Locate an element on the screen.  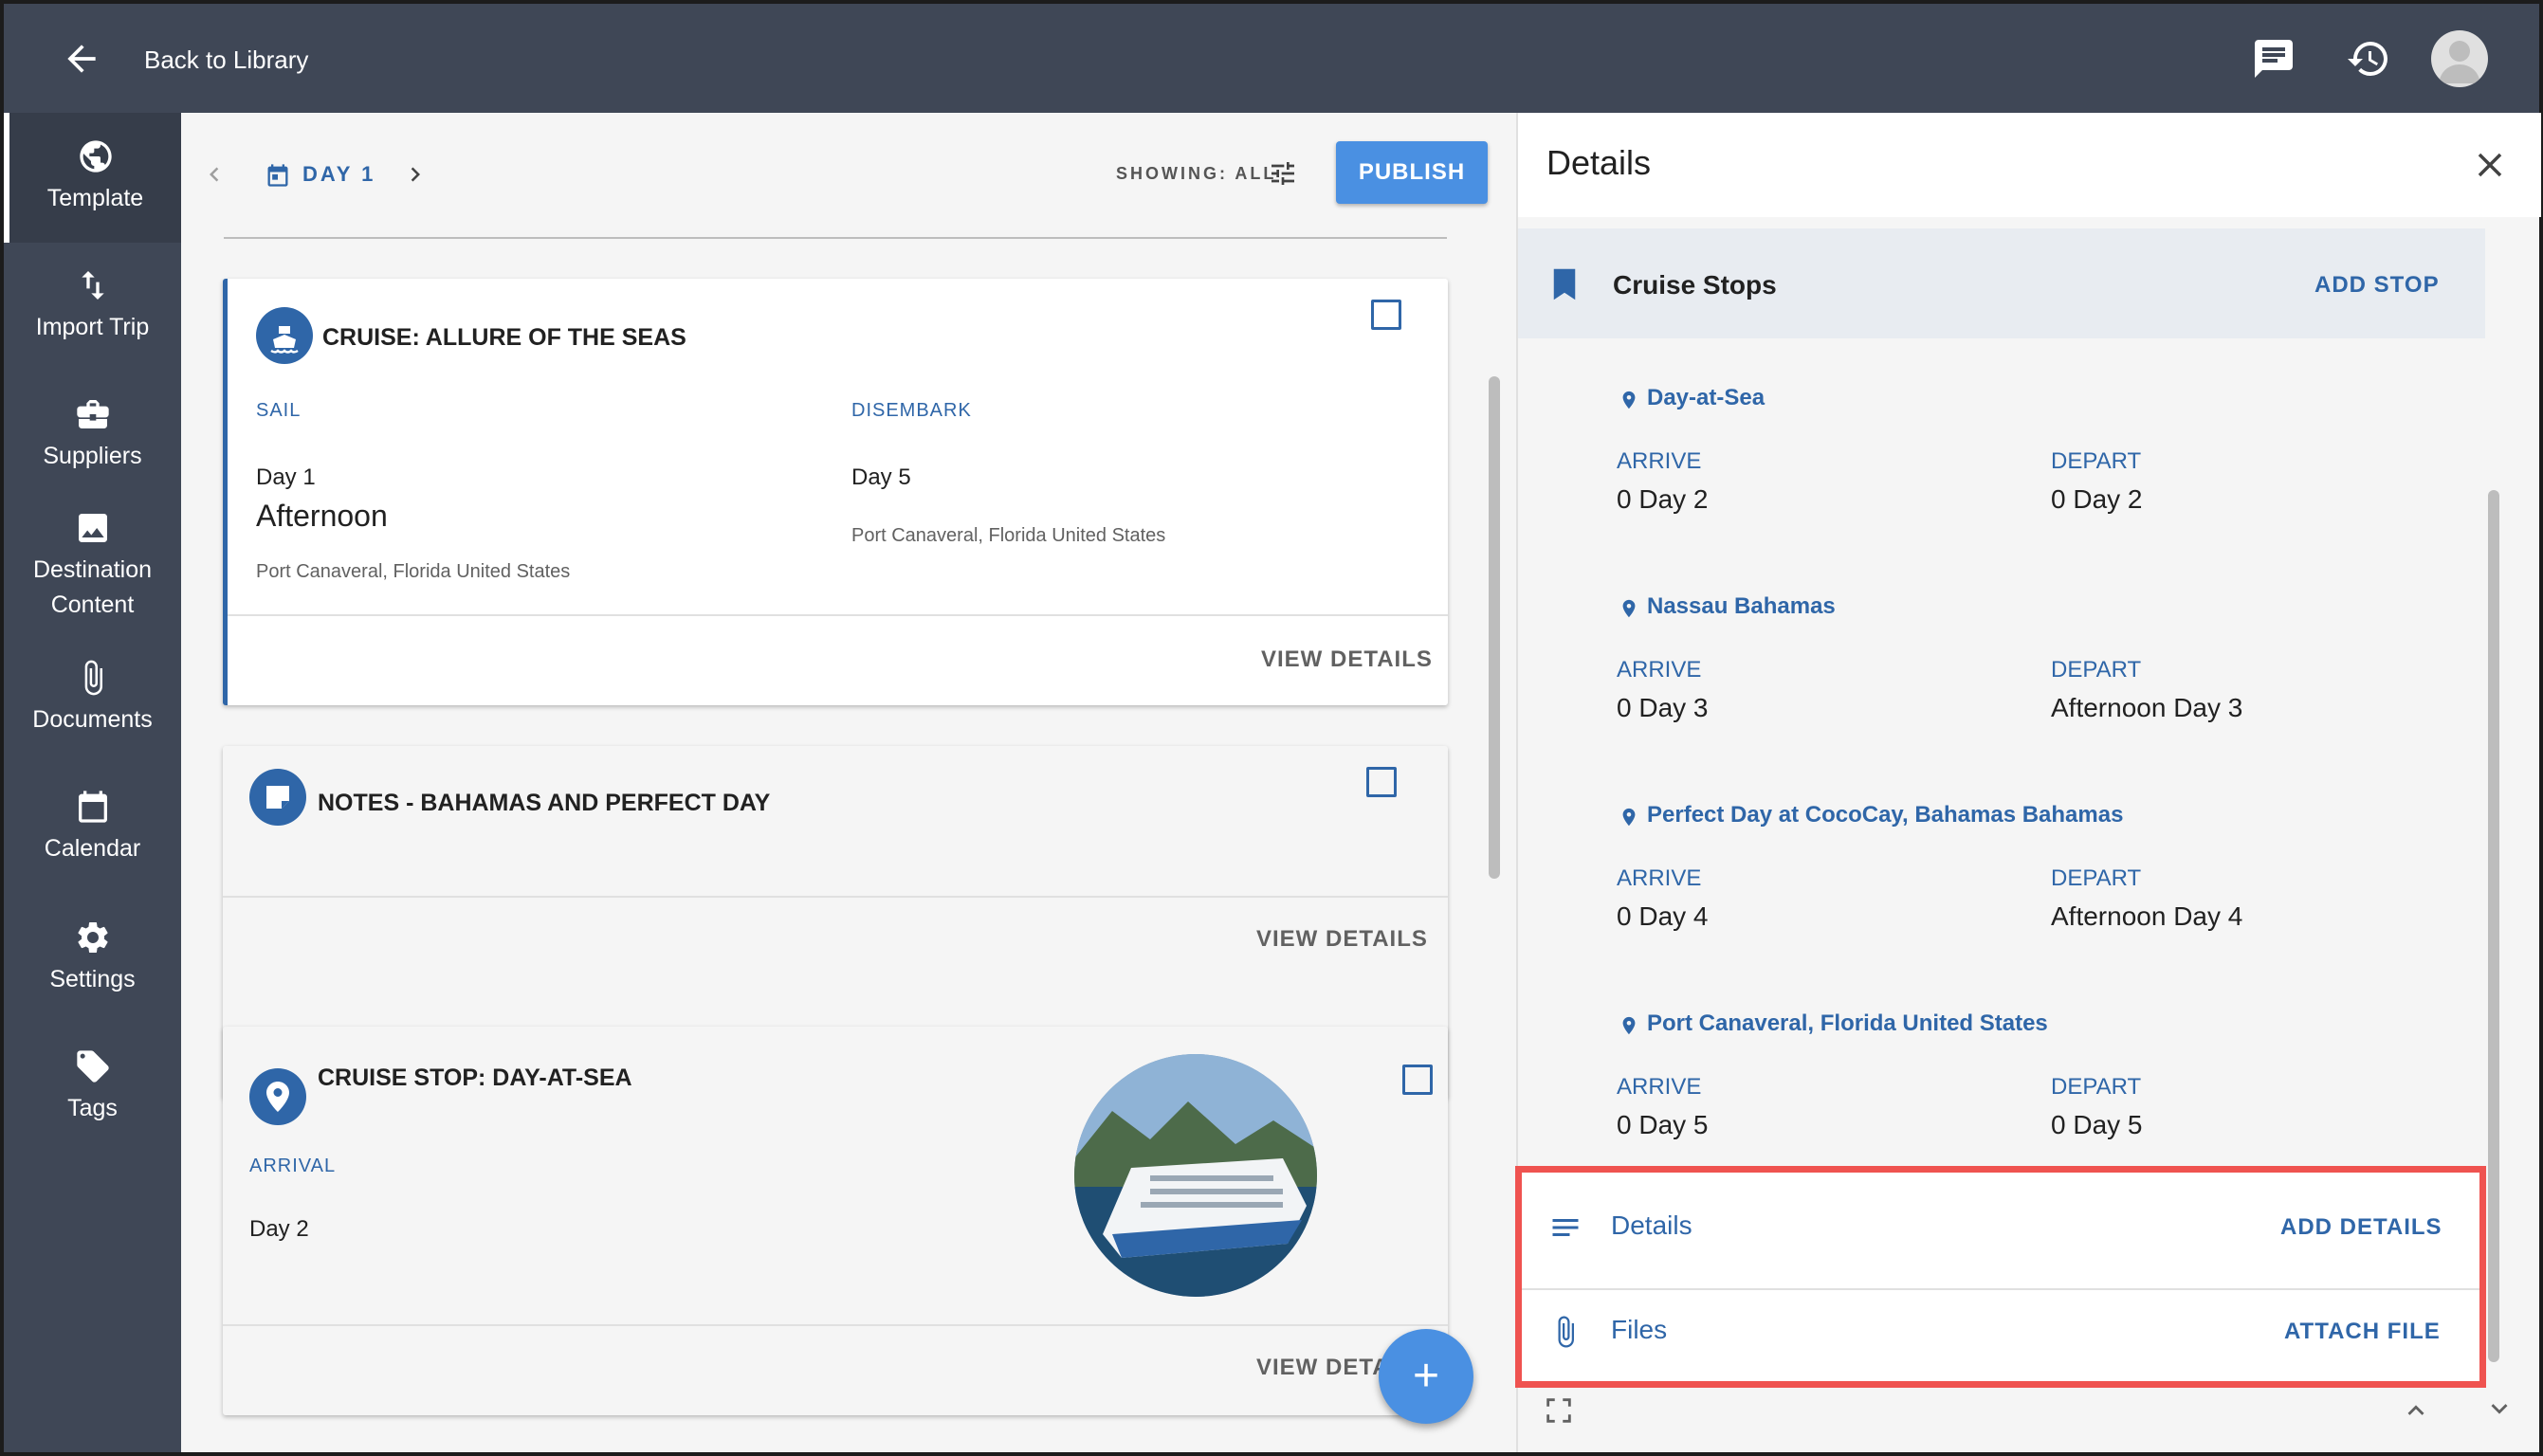
arrive-value: 0 Day 5 is located at coordinates (1663, 1124).